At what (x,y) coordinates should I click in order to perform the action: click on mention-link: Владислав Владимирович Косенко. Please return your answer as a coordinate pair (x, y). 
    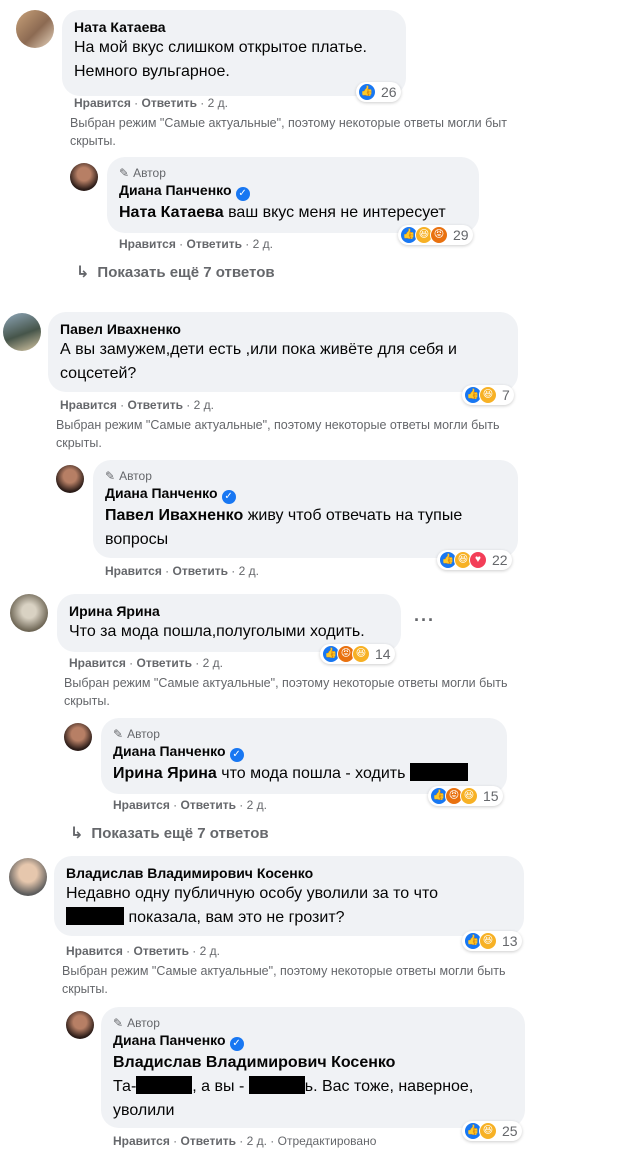
    Looking at the image, I should click on (254, 1062).